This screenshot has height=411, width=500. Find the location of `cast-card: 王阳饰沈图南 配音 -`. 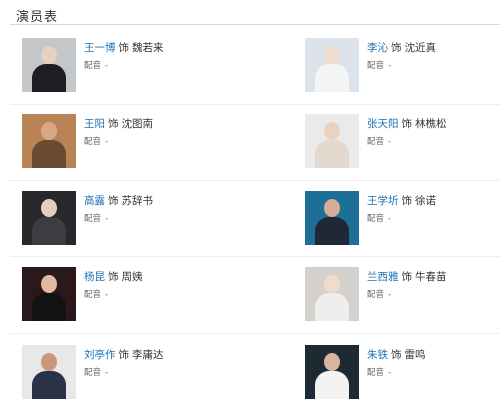

cast-card: 王阳饰沈图南 配音 - is located at coordinates (132, 141).